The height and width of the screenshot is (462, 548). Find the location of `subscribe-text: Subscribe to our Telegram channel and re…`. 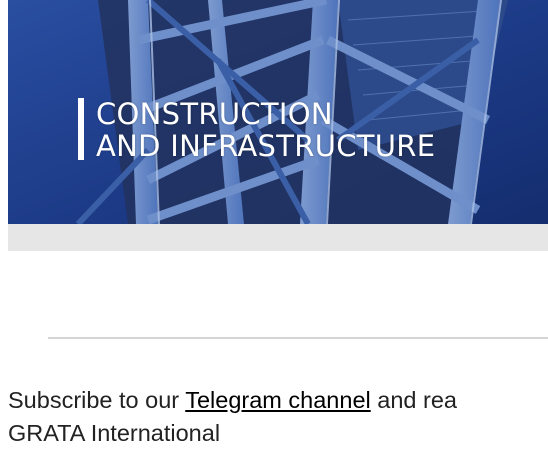

subscribe-text: Subscribe to our Telegram channel and re… is located at coordinates (278, 417).